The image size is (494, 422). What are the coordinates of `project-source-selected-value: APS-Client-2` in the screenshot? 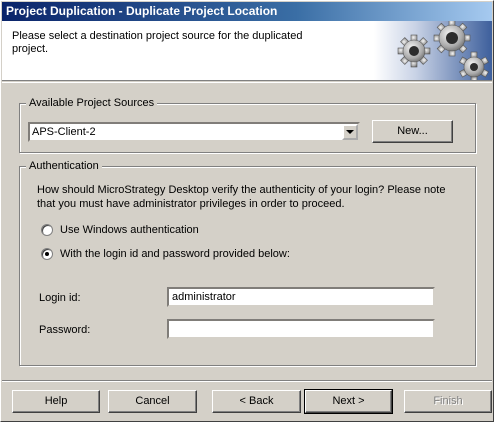 It's located at (64, 132).